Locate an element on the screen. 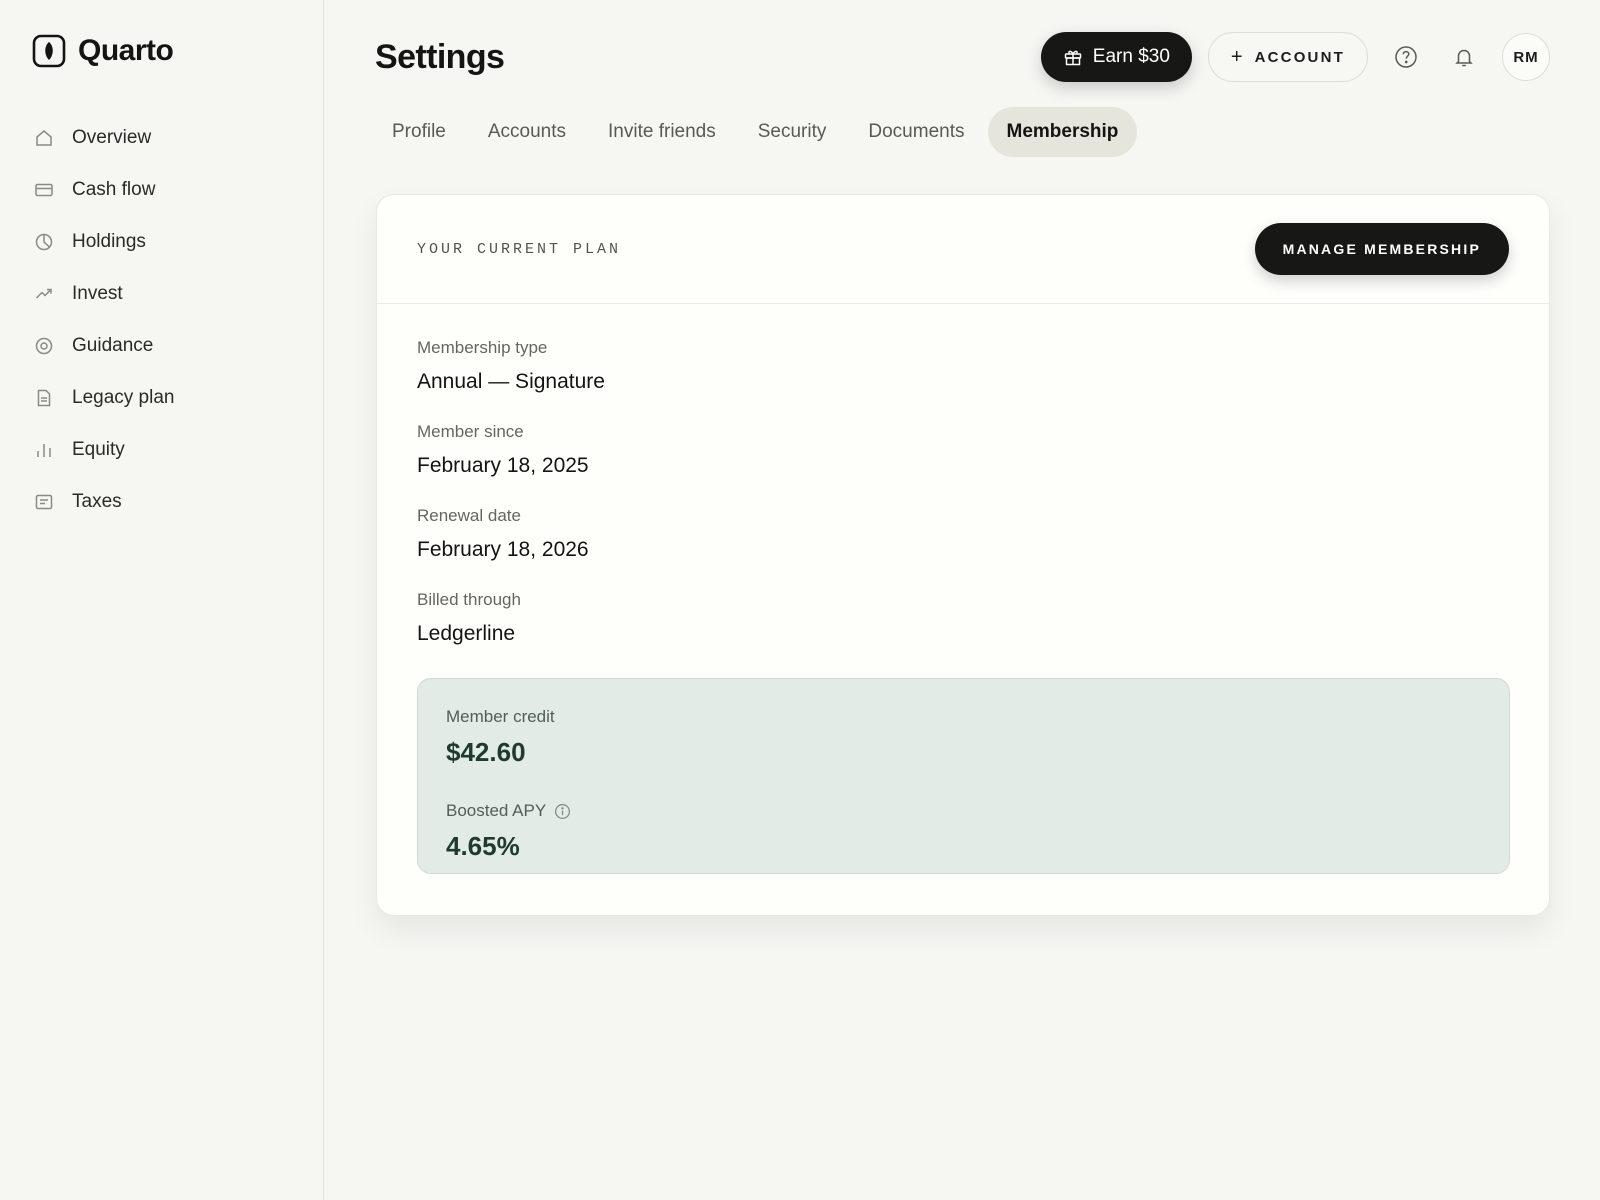 The image size is (1600, 1200). field-value: February 18, 2025 is located at coordinates (503, 465).